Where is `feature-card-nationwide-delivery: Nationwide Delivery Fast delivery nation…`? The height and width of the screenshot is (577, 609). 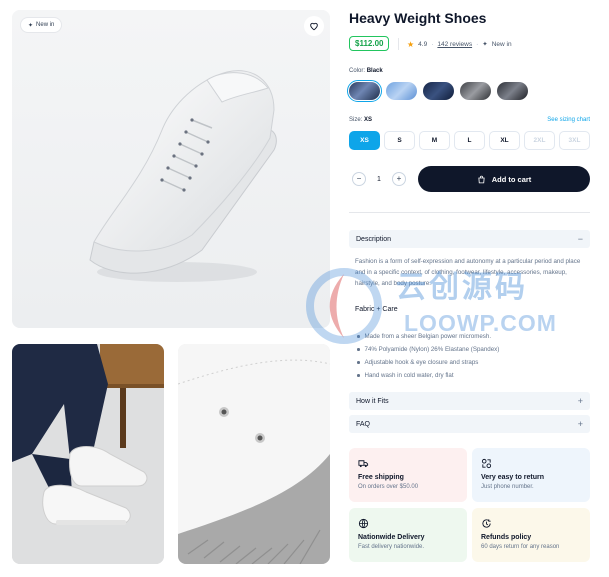 feature-card-nationwide-delivery: Nationwide Delivery Fast delivery nation… is located at coordinates (408, 535).